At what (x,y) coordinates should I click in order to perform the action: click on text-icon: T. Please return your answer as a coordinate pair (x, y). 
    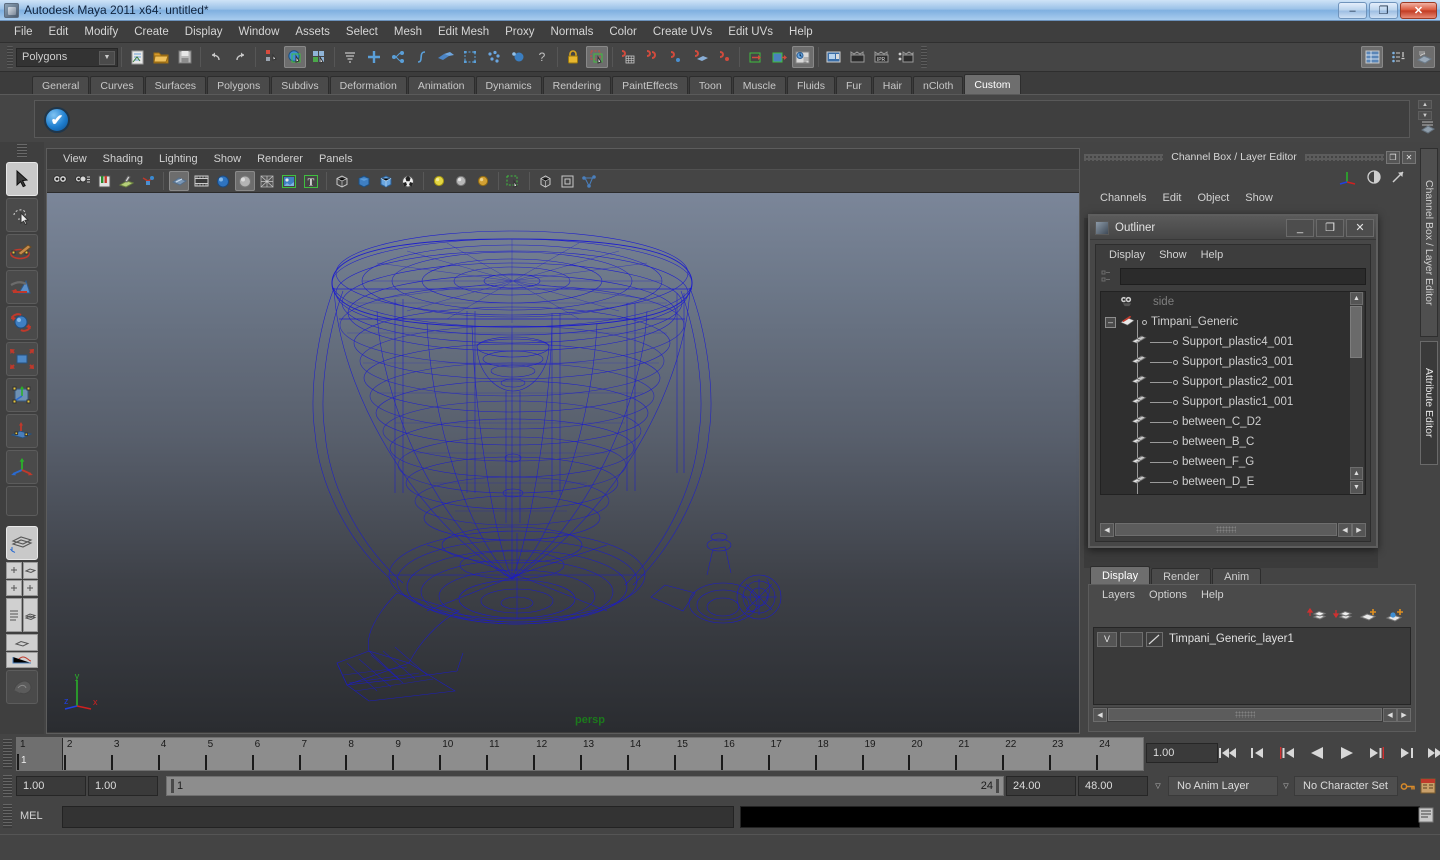
    Looking at the image, I should click on (311, 181).